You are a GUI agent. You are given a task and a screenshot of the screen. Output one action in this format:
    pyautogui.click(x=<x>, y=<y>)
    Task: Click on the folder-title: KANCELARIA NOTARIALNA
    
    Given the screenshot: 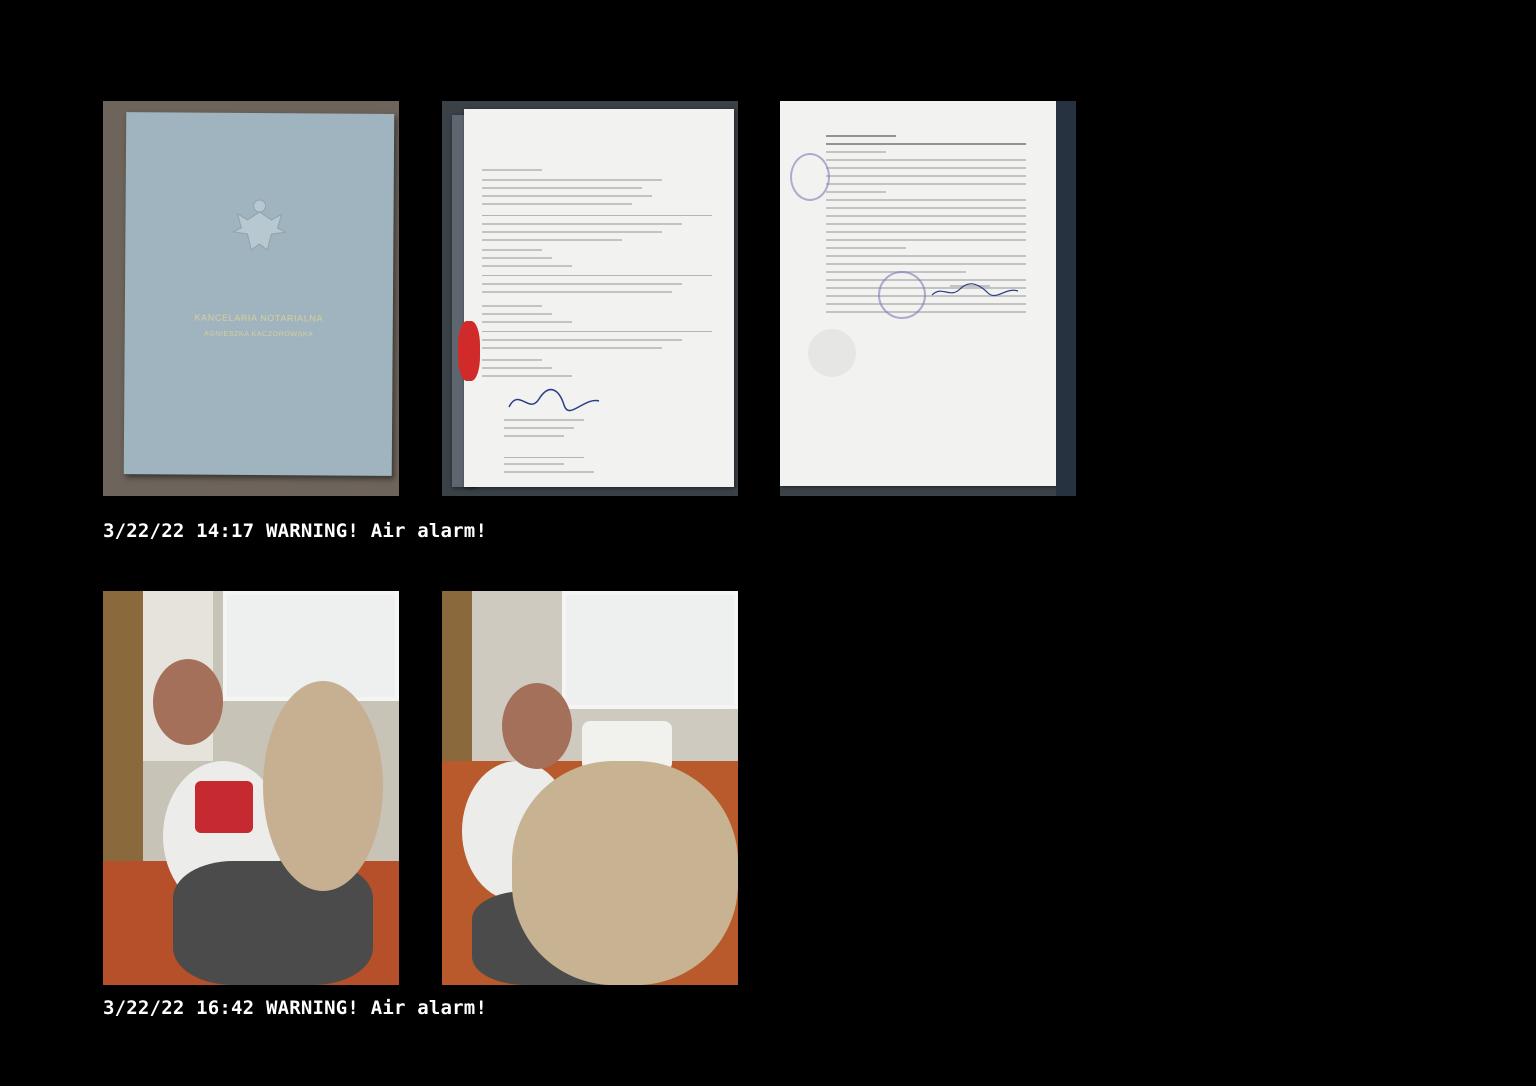 What is the action you would take?
    pyautogui.click(x=259, y=318)
    